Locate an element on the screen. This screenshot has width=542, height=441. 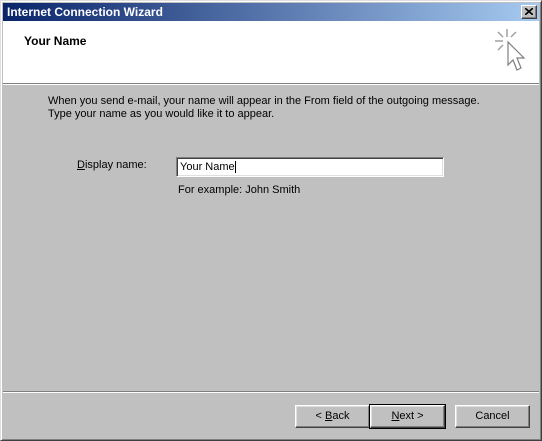
text-caret is located at coordinates (235, 167).